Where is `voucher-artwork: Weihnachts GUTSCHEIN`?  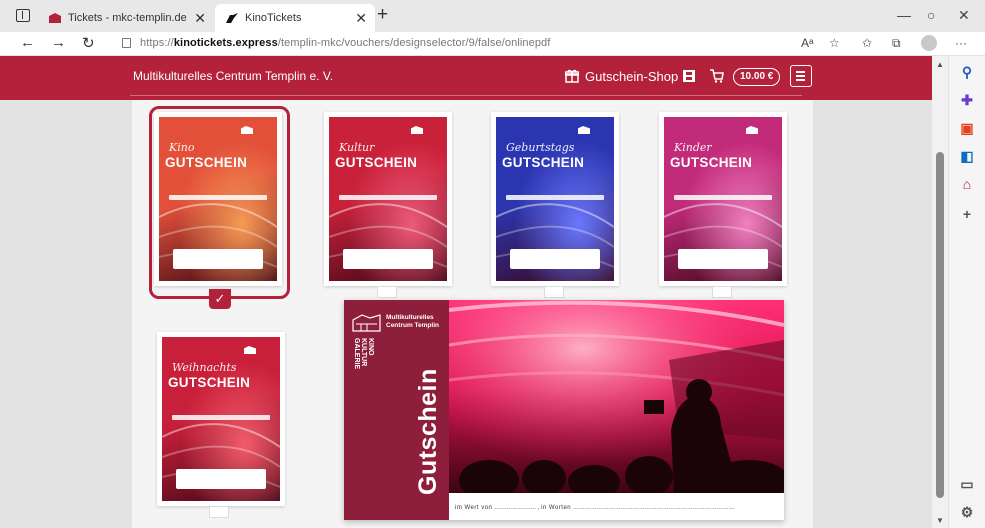
voucher-artwork: Weihnachts GUTSCHEIN is located at coordinates (221, 419).